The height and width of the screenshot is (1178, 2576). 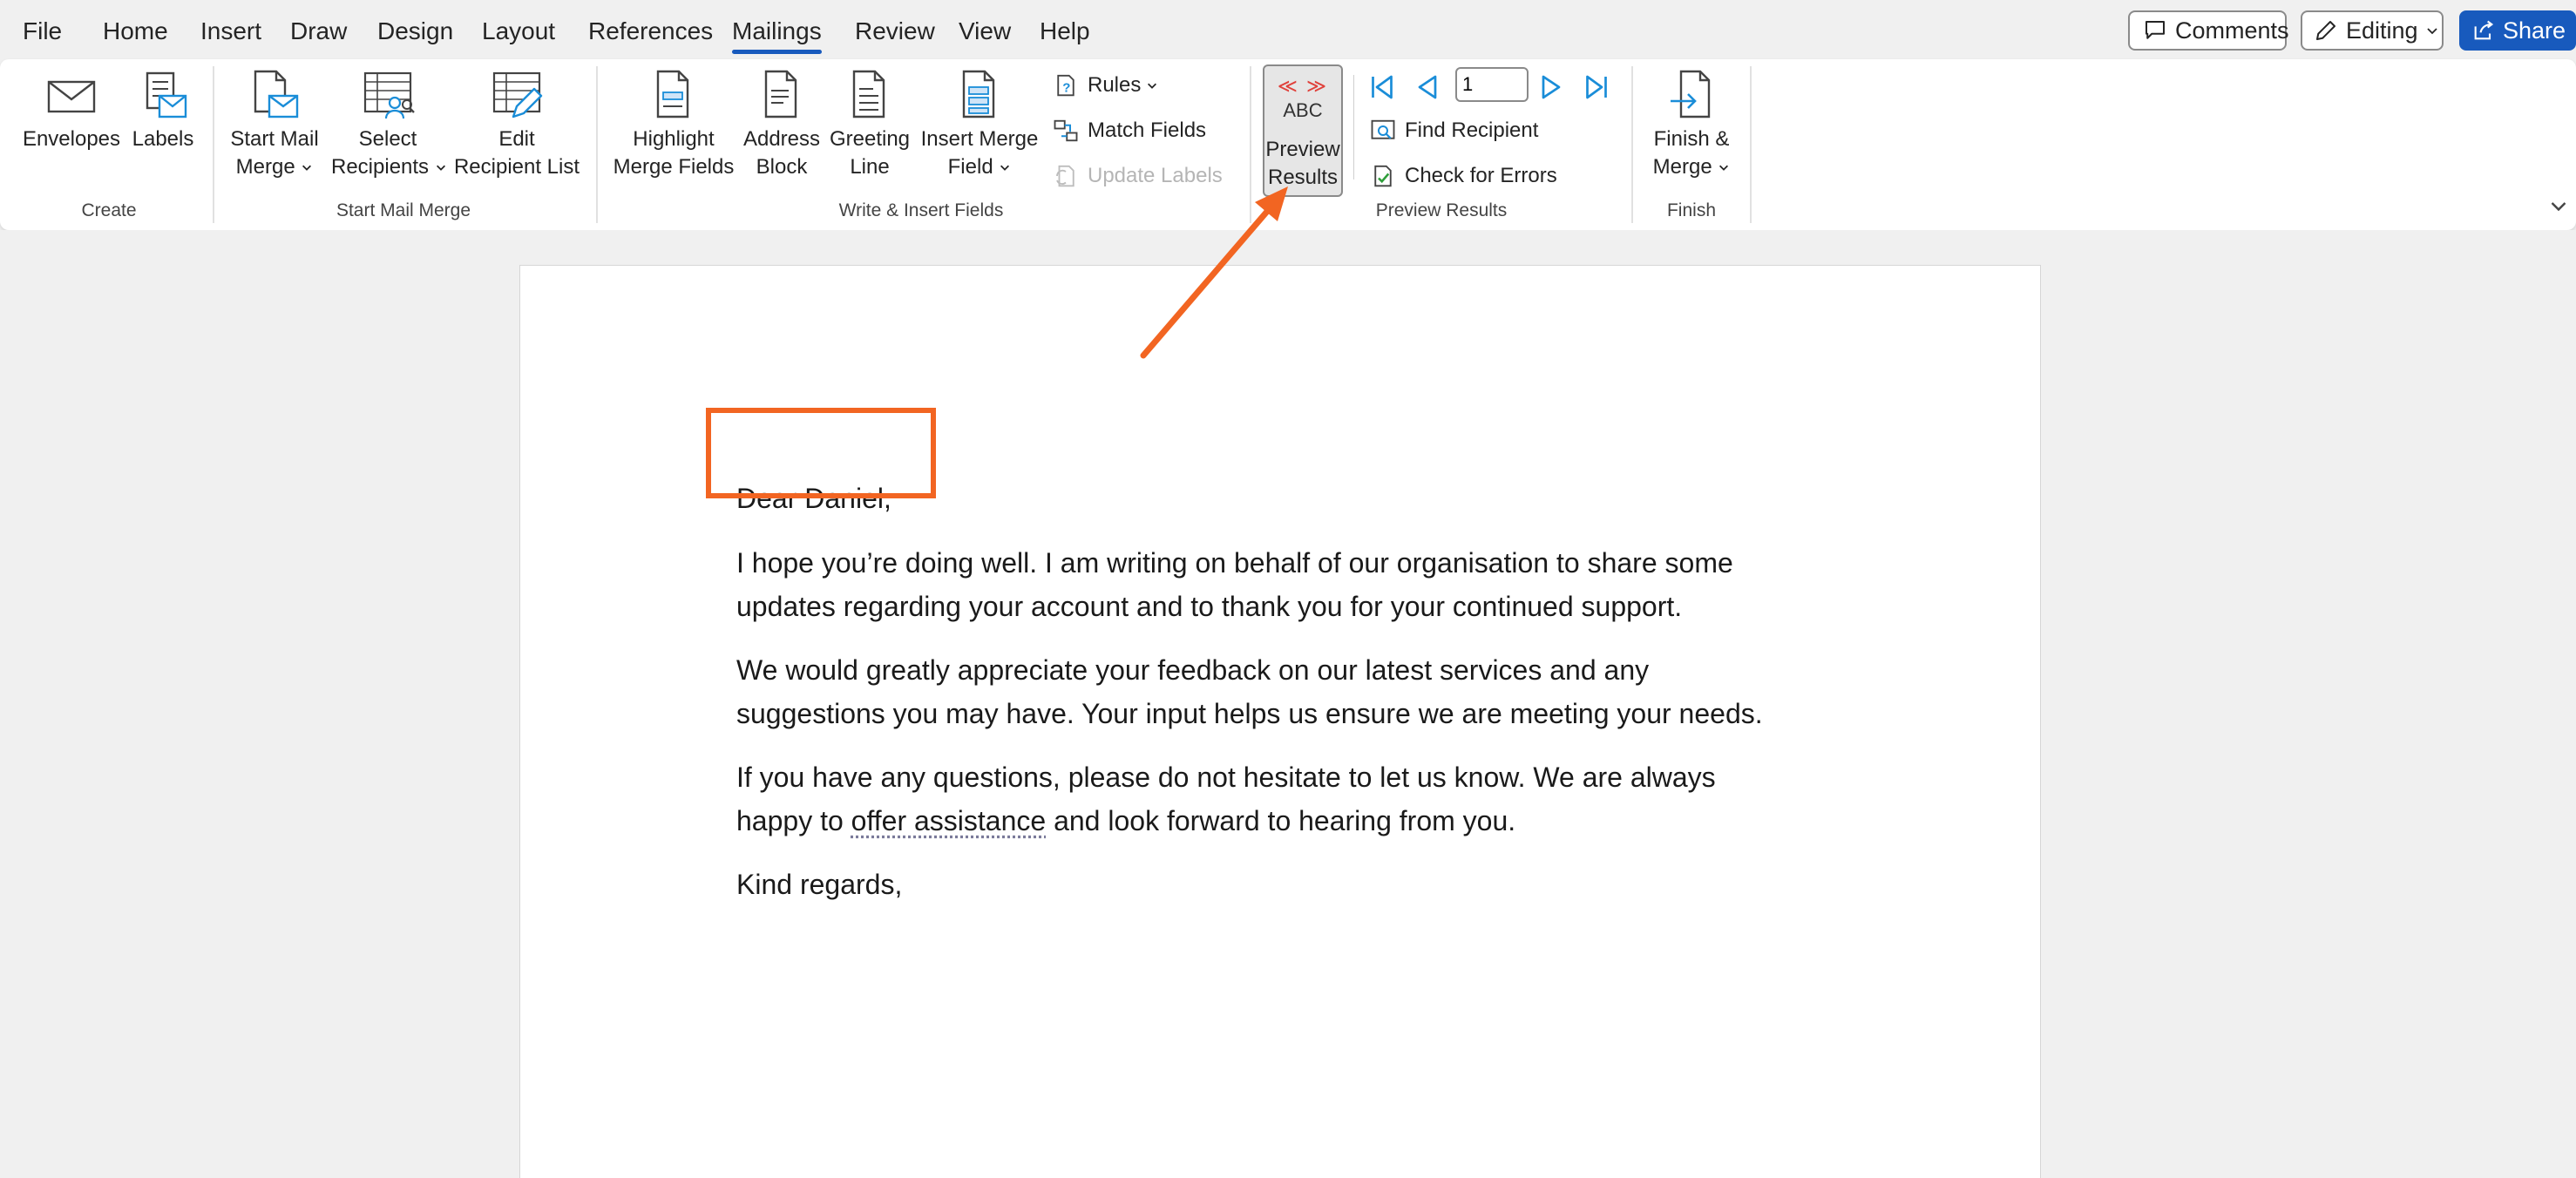 I want to click on rules-button: ? Rules, so click(x=1110, y=85).